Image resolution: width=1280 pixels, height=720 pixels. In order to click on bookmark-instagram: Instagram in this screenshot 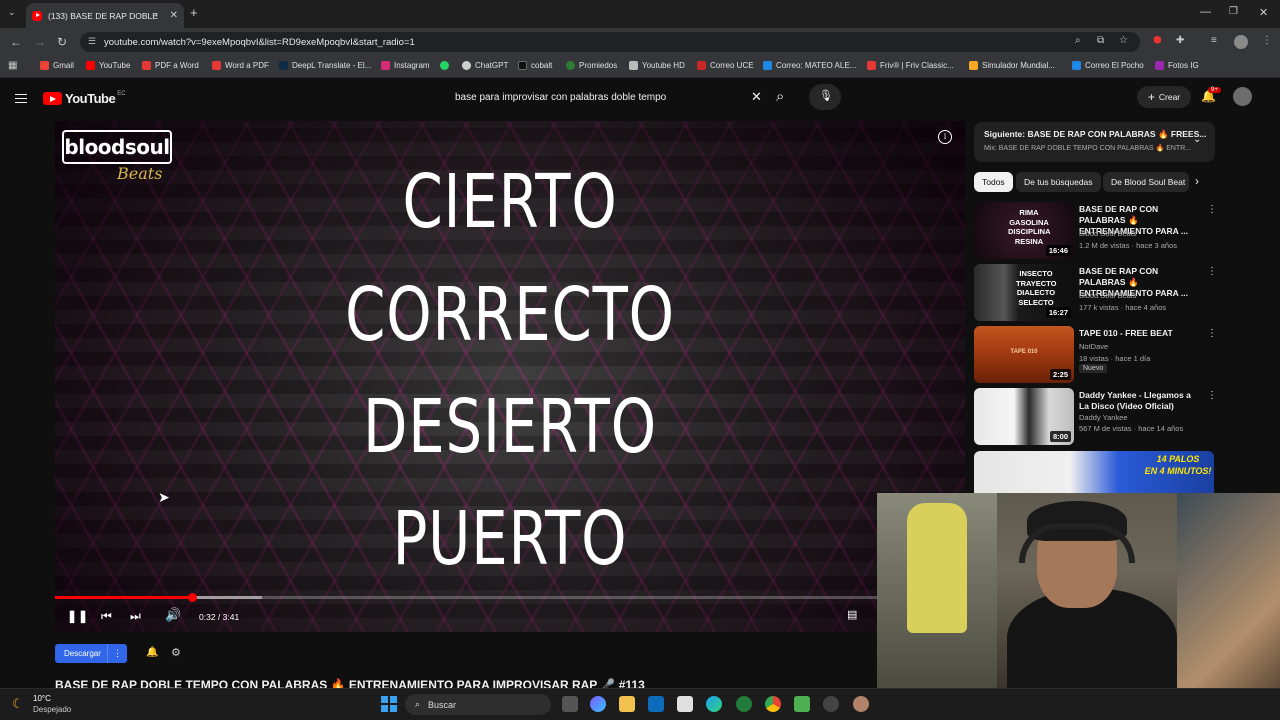, I will do `click(405, 65)`.